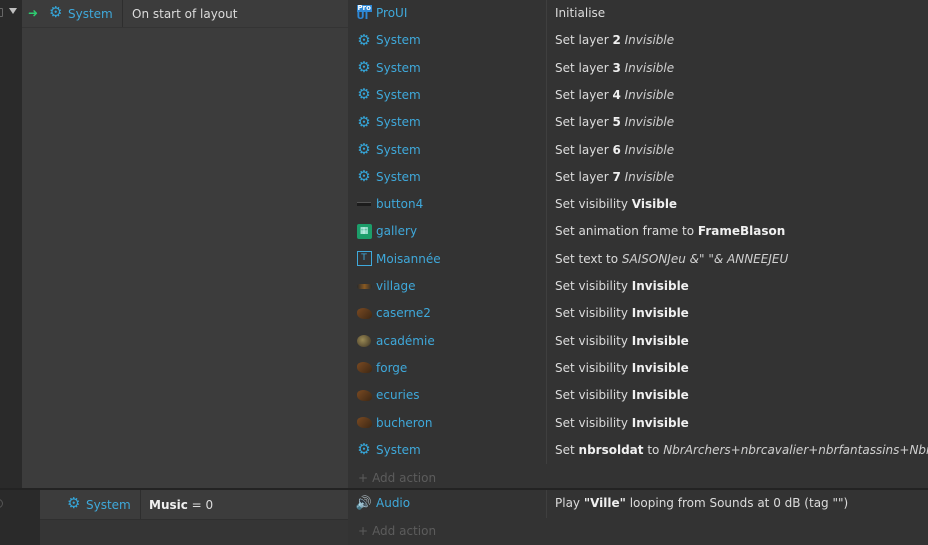 This screenshot has width=928, height=545. What do you see at coordinates (705, 258) in the screenshot?
I see `action-description-part: SAISONJeu &" "& ANNEEJEU` at bounding box center [705, 258].